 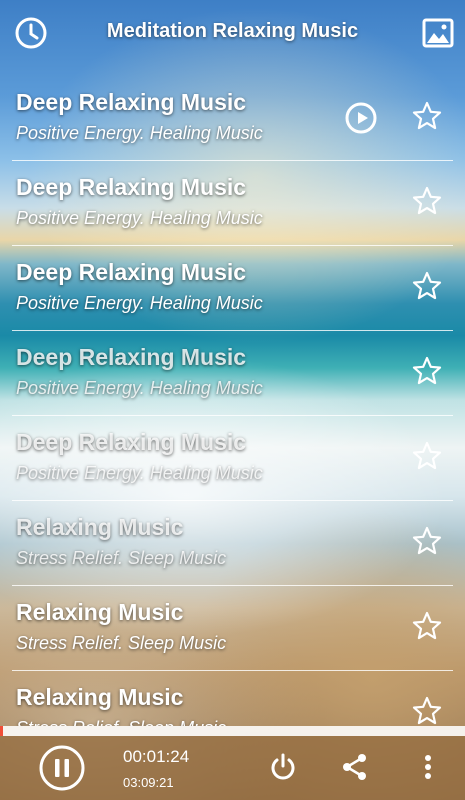 I want to click on pause-icon, so click(x=62, y=768).